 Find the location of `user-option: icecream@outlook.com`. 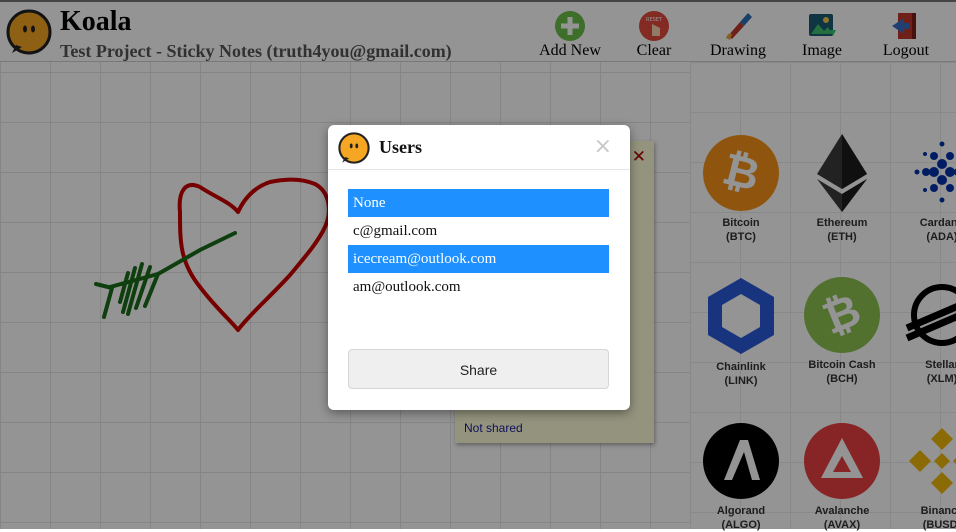

user-option: icecream@outlook.com is located at coordinates (478, 259).